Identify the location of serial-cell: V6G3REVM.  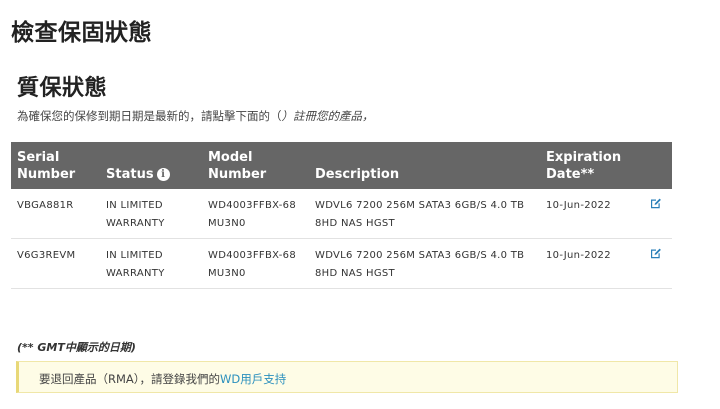
(55, 263).